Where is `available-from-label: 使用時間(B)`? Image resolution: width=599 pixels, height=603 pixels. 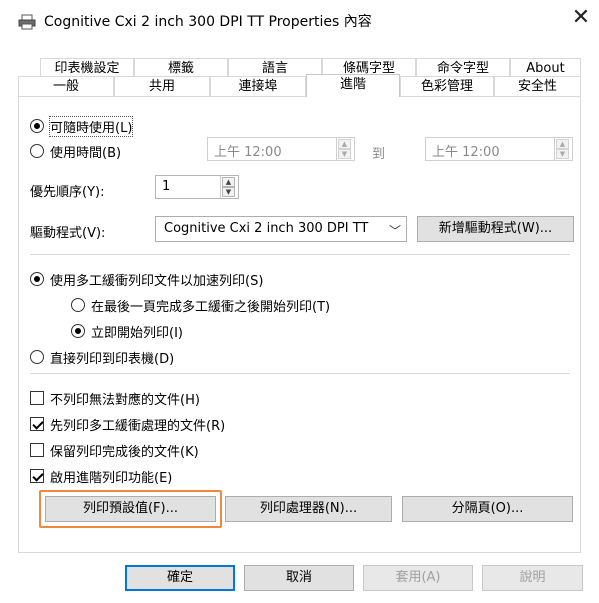
available-from-label: 使用時間(B) is located at coordinates (86, 153).